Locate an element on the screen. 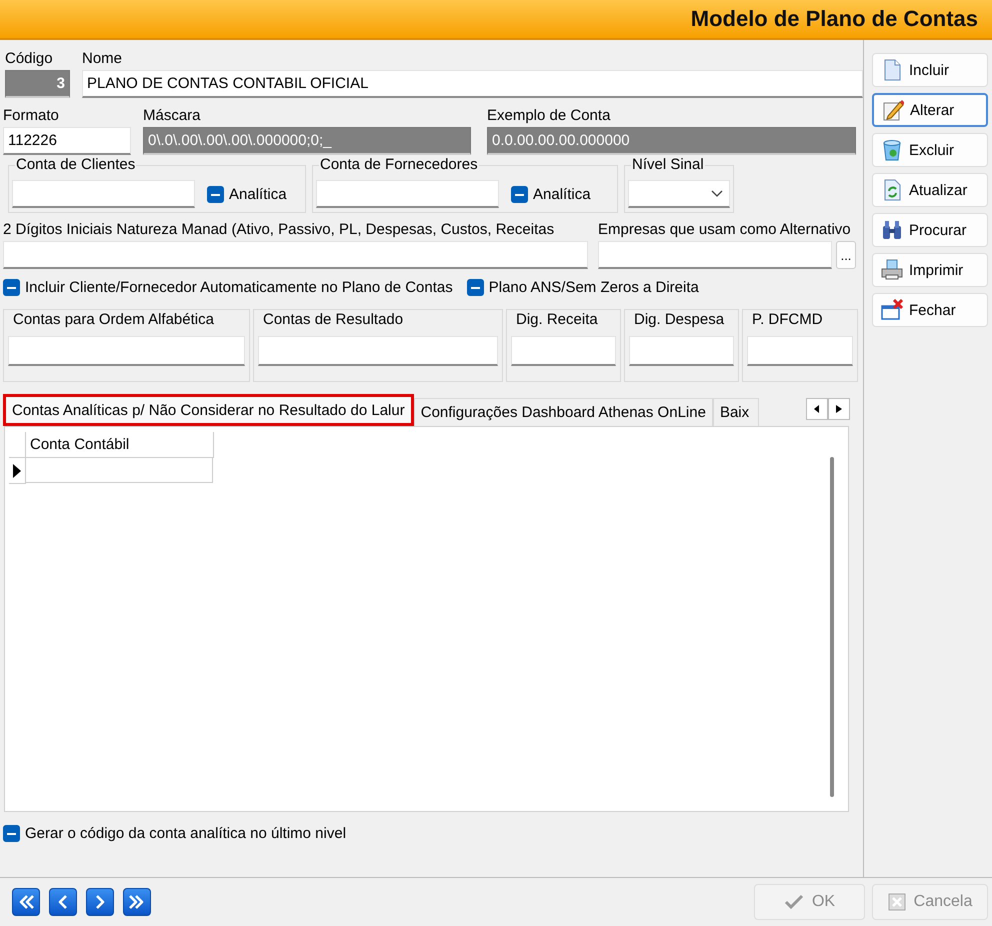  field-label: Empresas que usam como Alternativo is located at coordinates (725, 230).